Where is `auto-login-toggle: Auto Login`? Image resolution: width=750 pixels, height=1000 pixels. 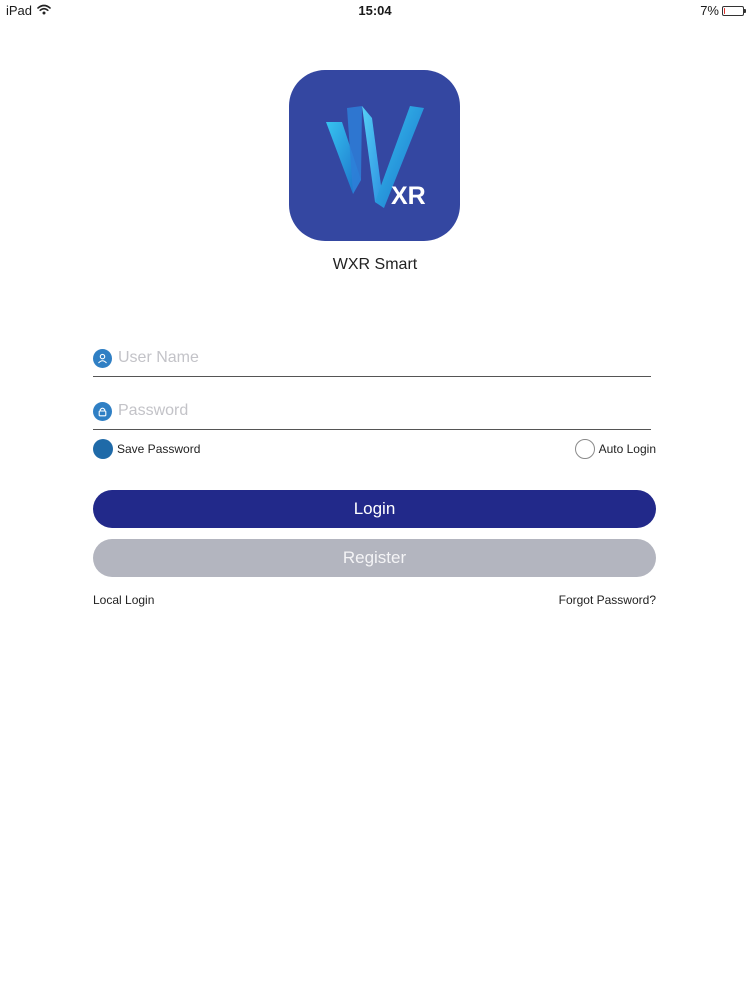 auto-login-toggle: Auto Login is located at coordinates (615, 449).